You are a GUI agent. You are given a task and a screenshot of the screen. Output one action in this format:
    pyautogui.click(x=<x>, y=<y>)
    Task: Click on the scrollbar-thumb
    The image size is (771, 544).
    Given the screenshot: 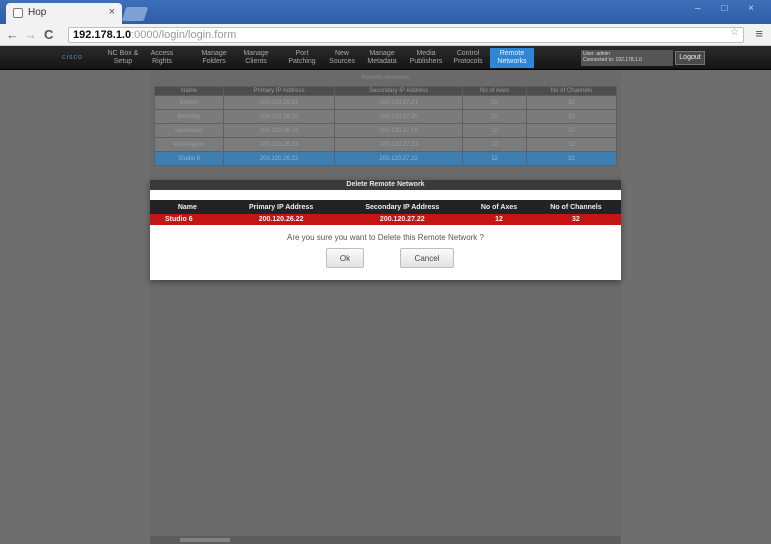 What is the action you would take?
    pyautogui.click(x=205, y=540)
    